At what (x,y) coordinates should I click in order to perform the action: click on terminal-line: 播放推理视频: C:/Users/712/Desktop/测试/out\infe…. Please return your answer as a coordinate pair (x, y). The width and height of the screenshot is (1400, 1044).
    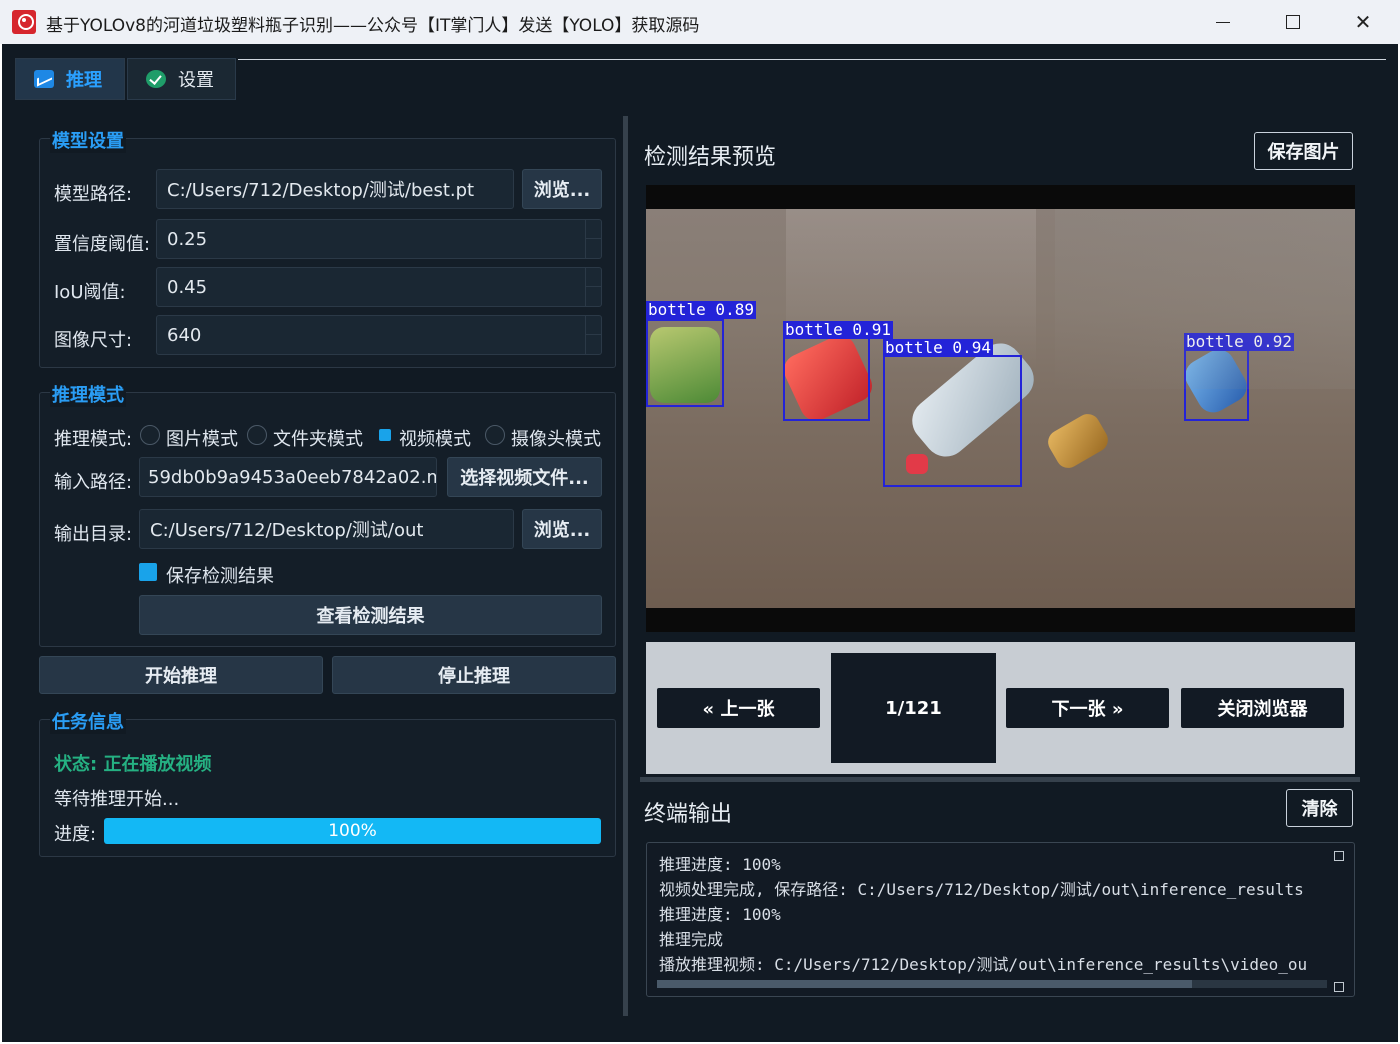
    Looking at the image, I should click on (983, 964).